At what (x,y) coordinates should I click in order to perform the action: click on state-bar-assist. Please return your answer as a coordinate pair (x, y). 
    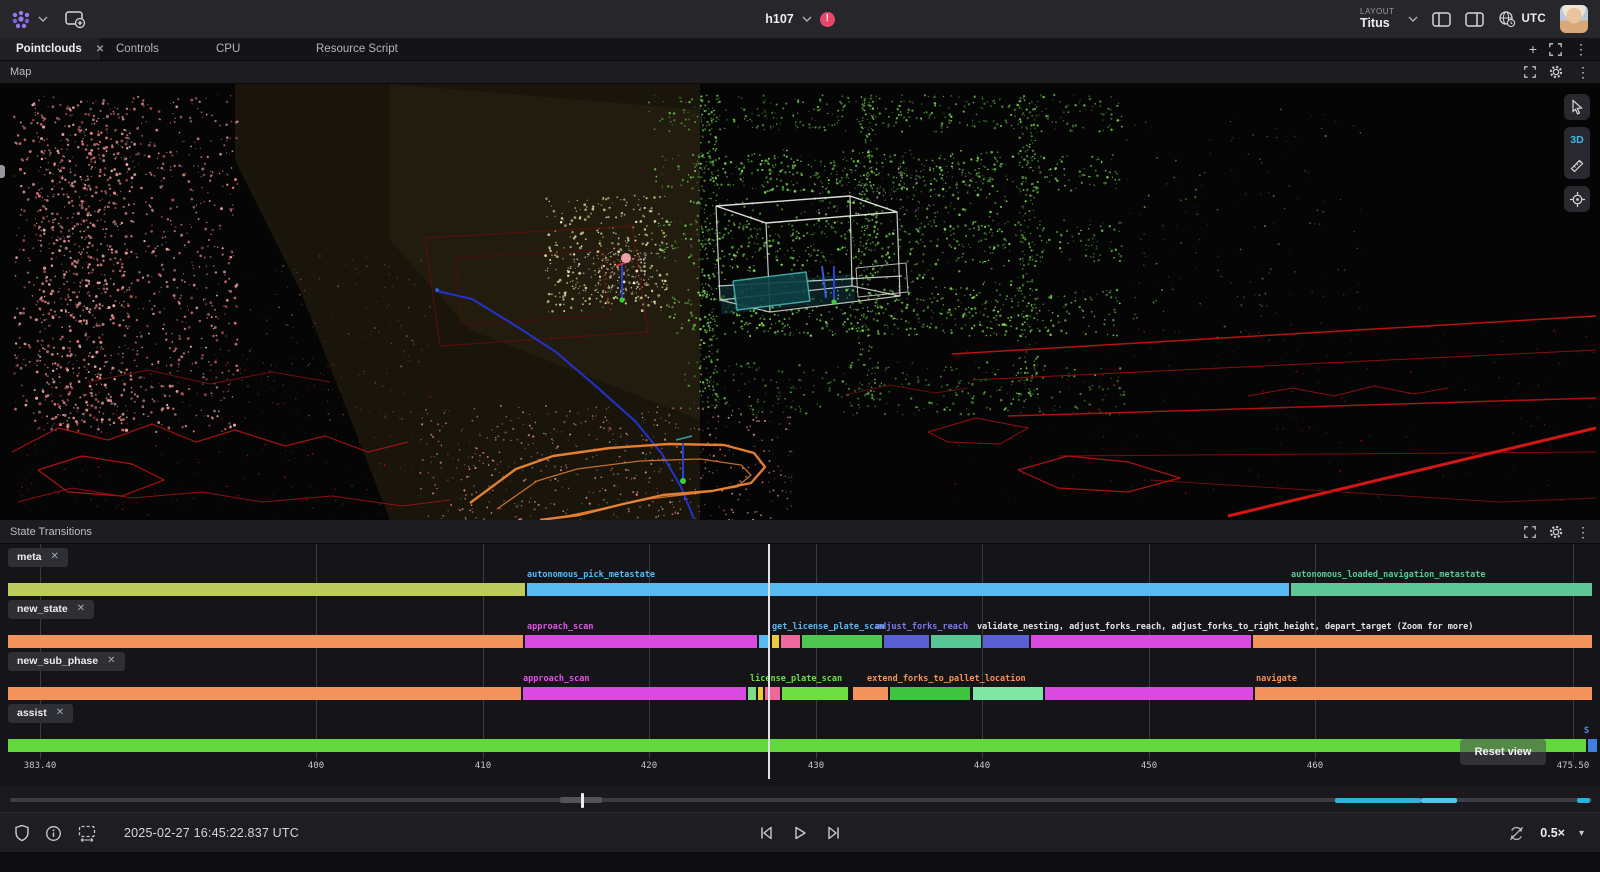
    Looking at the image, I should click on (802, 745).